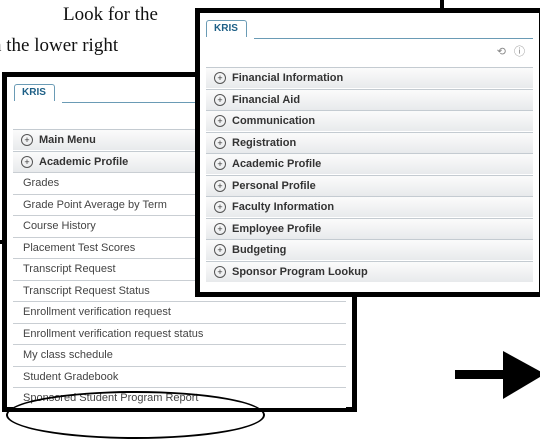  I want to click on doc-text-line1: Look for the, so click(110, 14).